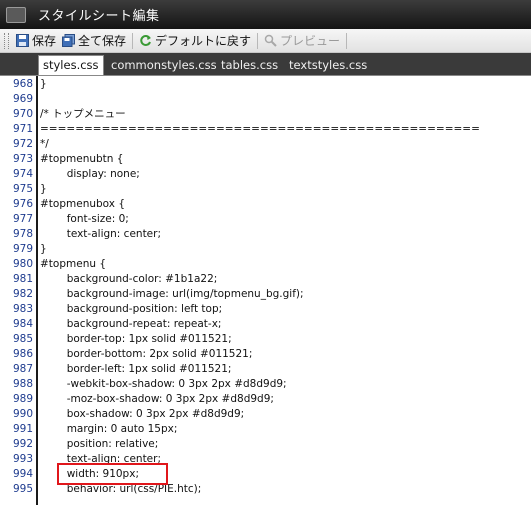 The width and height of the screenshot is (531, 505). I want to click on preview-label: プレビュー, so click(310, 41).